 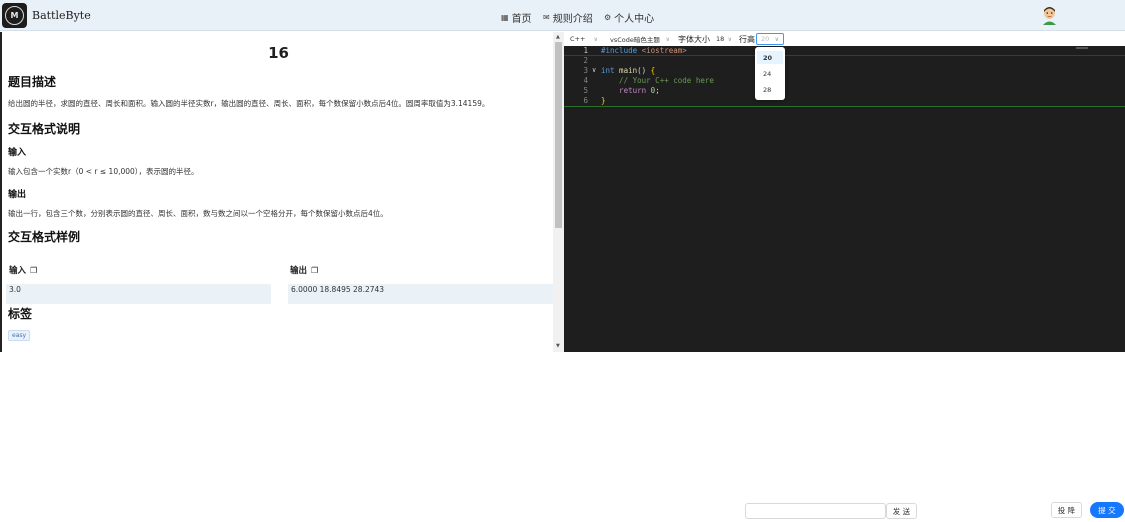 What do you see at coordinates (1107, 510) in the screenshot?
I see `submit-button: 提 交` at bounding box center [1107, 510].